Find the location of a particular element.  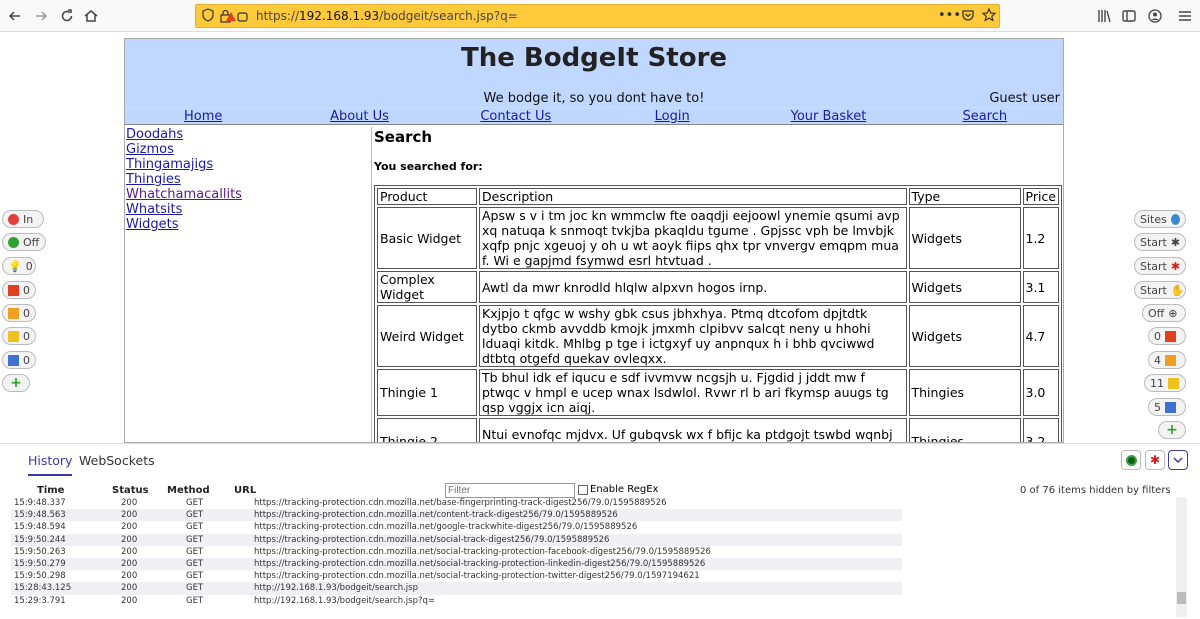

proxy-off-button: Off ⊕ is located at coordinates (1164, 313).